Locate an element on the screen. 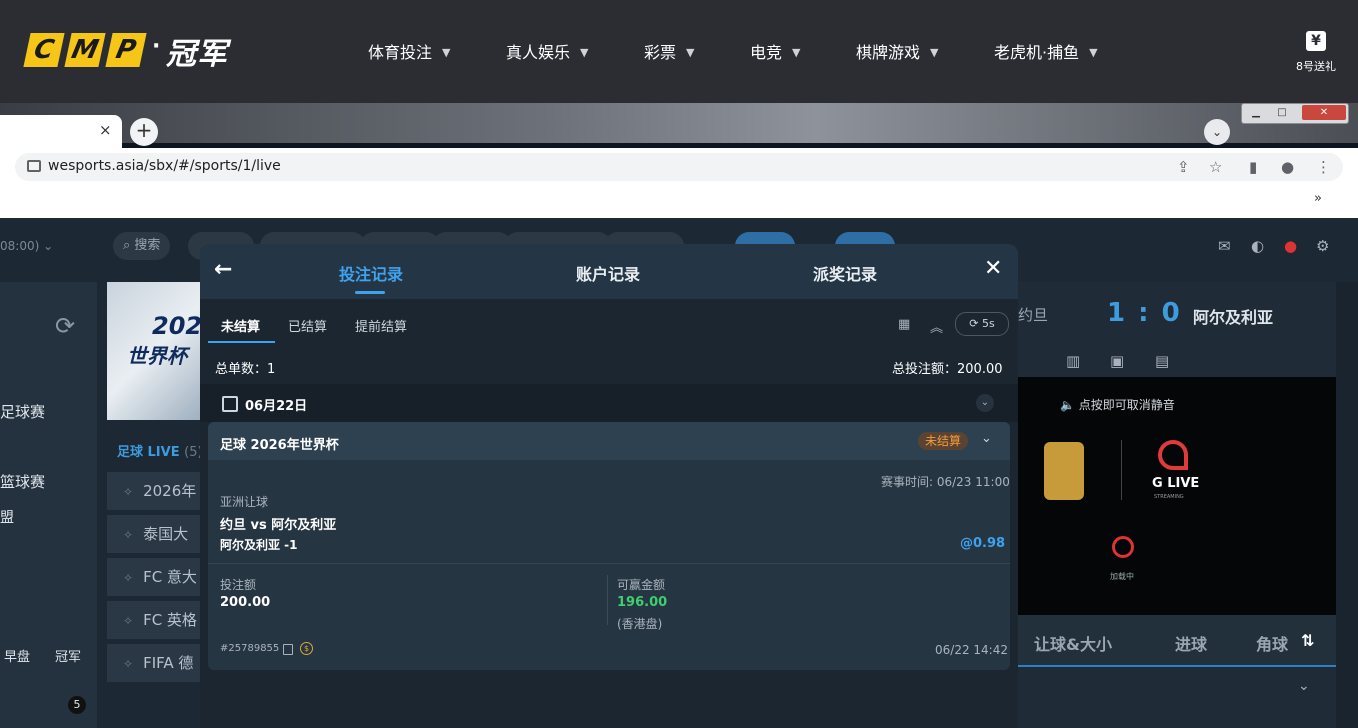 This screenshot has height=728, width=1358. bookmarks-more-icon: » is located at coordinates (1318, 198).